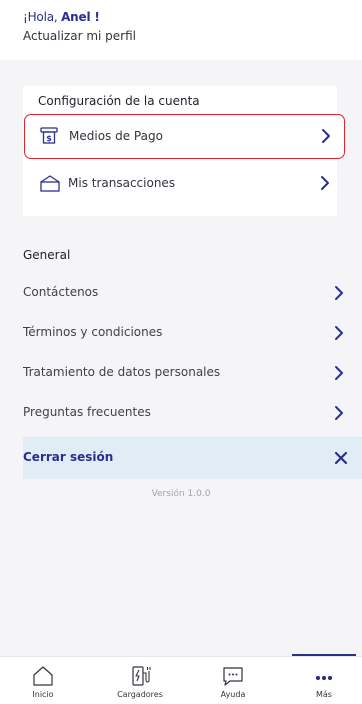  What do you see at coordinates (140, 694) in the screenshot?
I see `nav-chargers-label: Cargadores` at bounding box center [140, 694].